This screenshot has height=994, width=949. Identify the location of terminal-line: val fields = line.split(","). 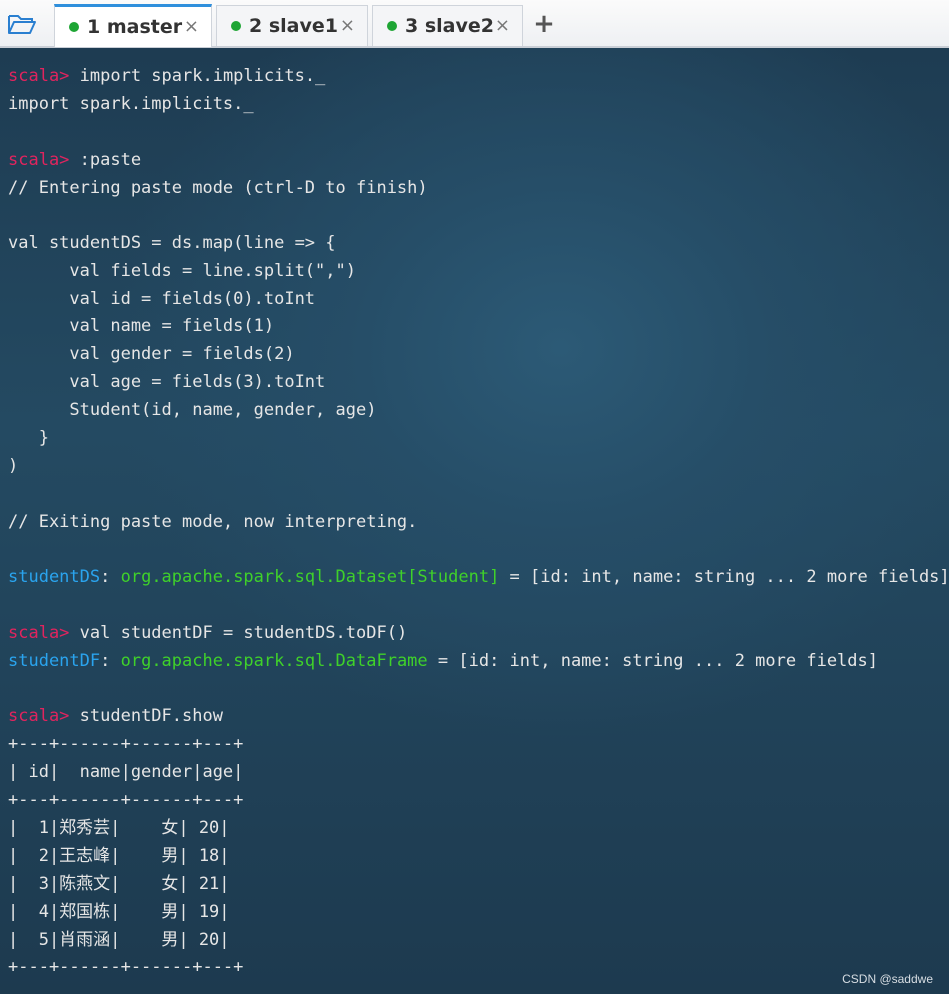
(182, 271).